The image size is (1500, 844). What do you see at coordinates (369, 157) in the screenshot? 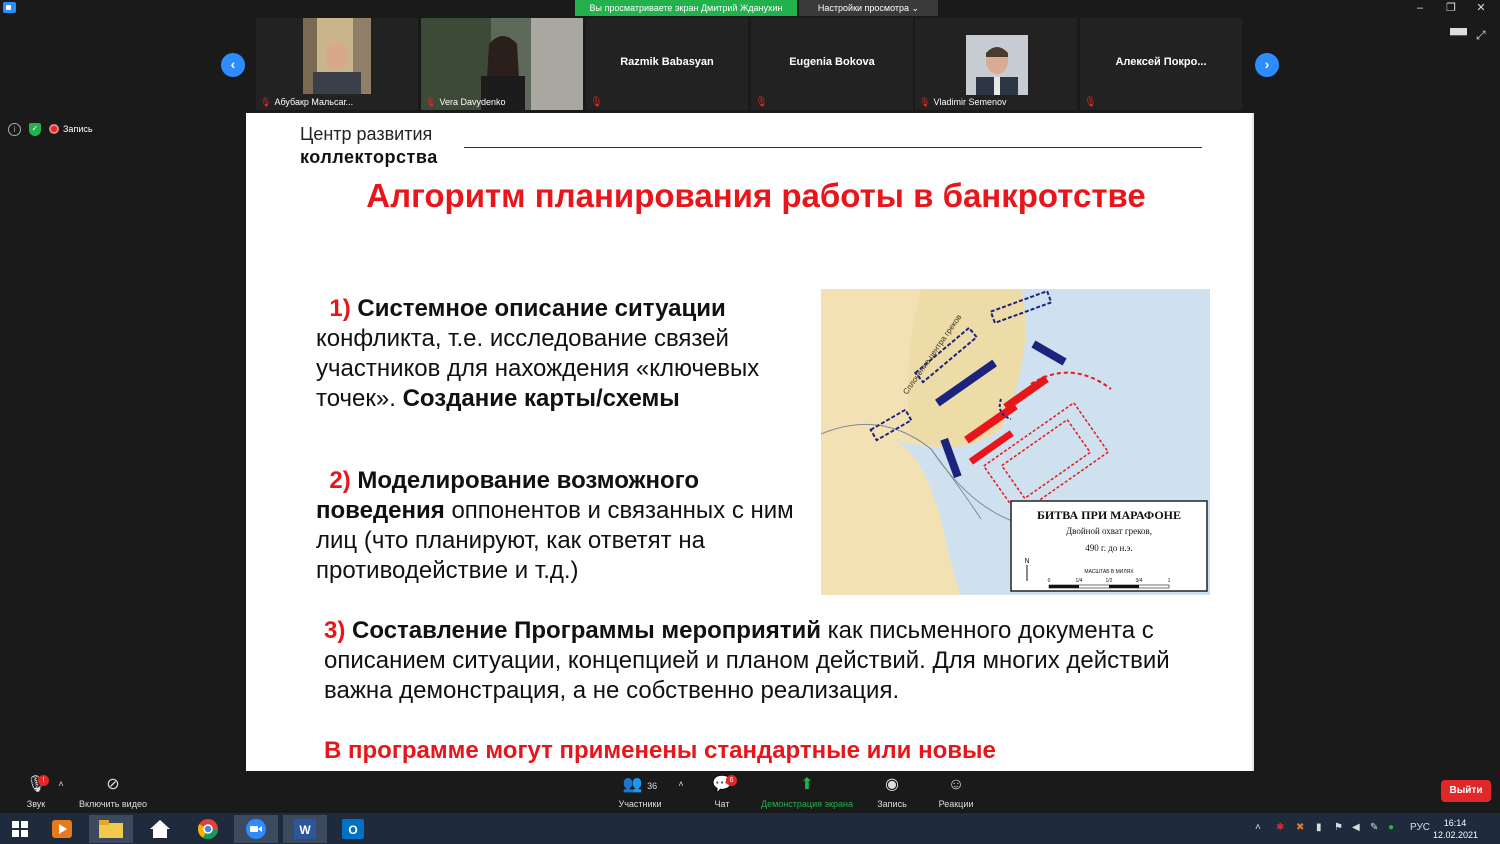
I see `logo-line2: коллекторства` at bounding box center [369, 157].